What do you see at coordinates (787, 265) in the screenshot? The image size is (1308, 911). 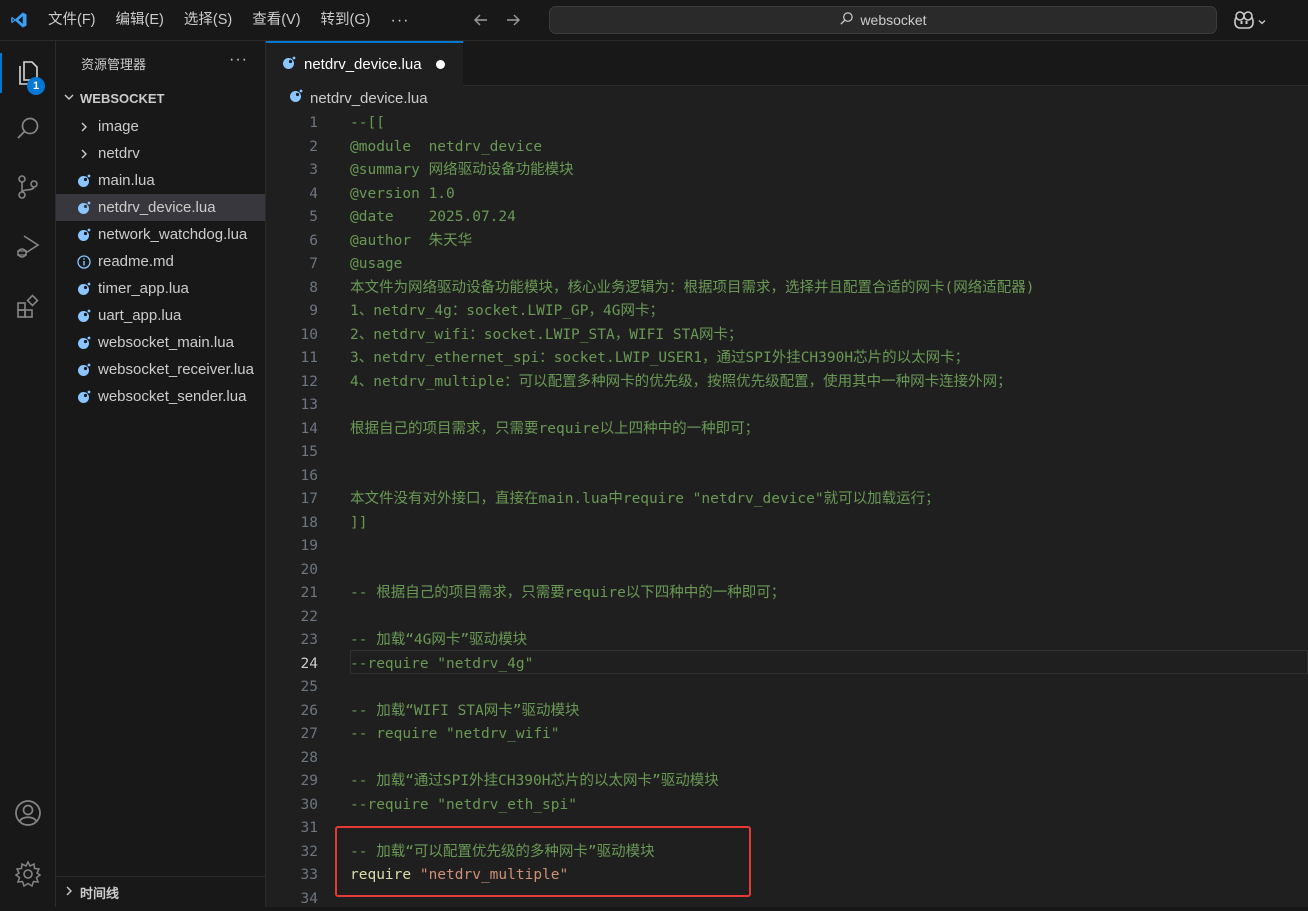 I see `code-line: 7 @usage` at bounding box center [787, 265].